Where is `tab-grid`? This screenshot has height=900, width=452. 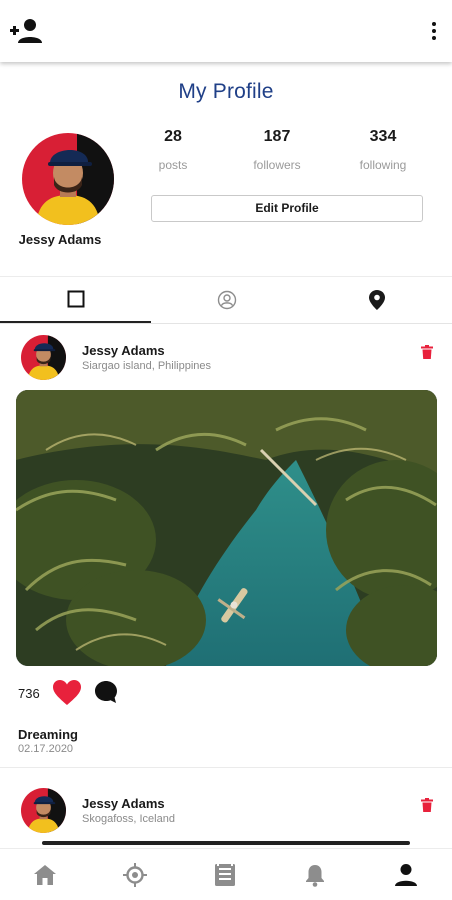 tab-grid is located at coordinates (75, 300).